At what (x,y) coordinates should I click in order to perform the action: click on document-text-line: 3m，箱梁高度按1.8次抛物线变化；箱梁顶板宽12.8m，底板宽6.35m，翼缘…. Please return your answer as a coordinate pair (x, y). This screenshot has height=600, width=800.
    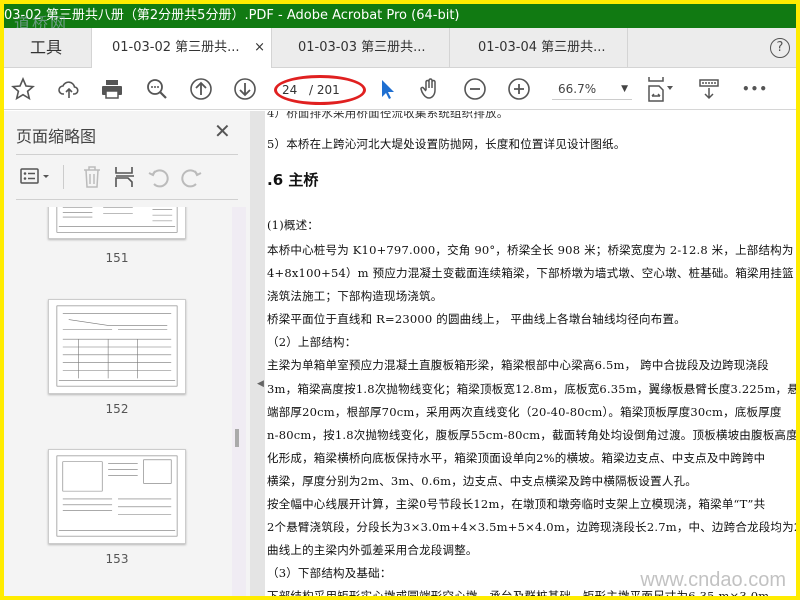
    Looking at the image, I should click on (531, 389).